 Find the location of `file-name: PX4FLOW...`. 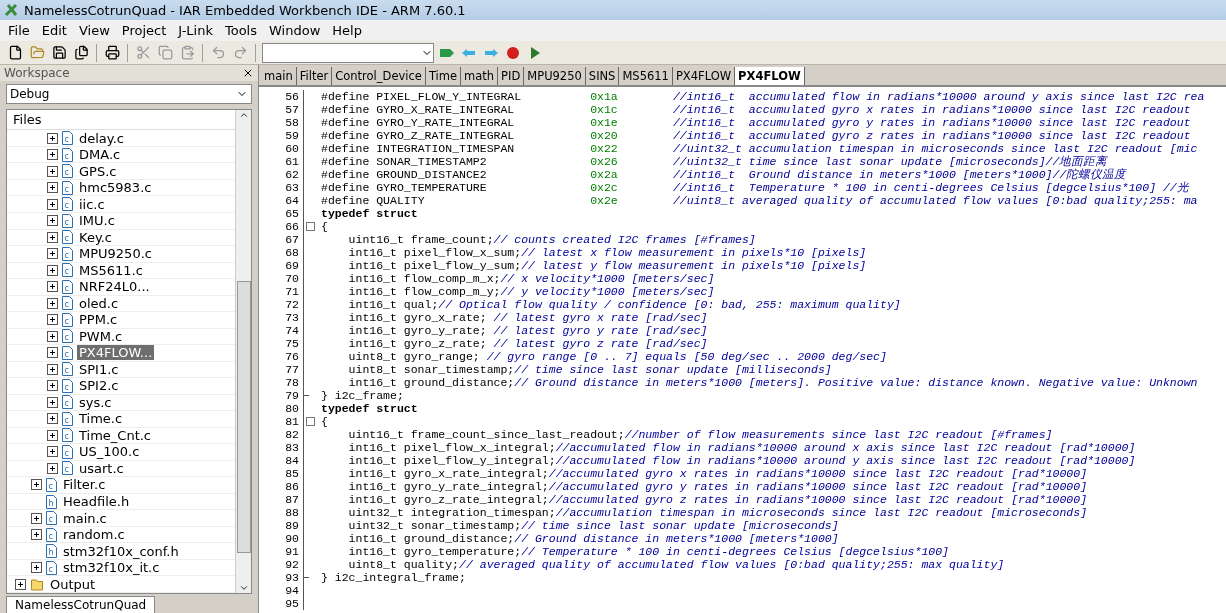

file-name: PX4FLOW... is located at coordinates (116, 353).